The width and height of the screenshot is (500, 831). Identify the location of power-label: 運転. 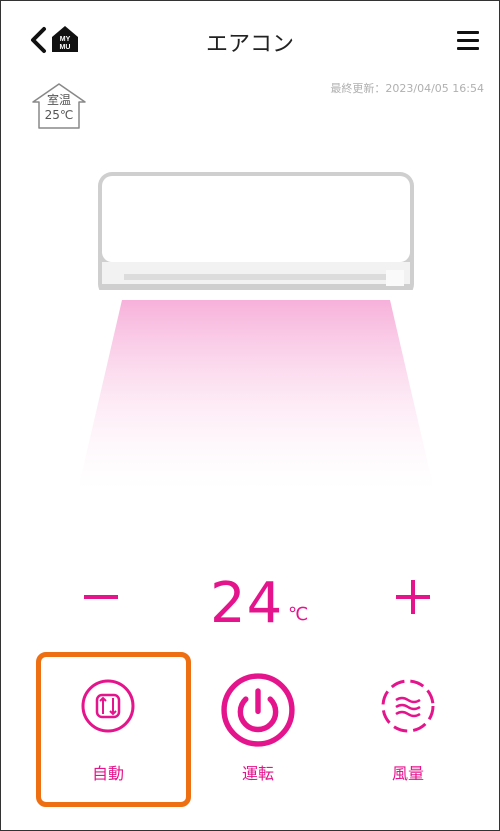
(257, 773).